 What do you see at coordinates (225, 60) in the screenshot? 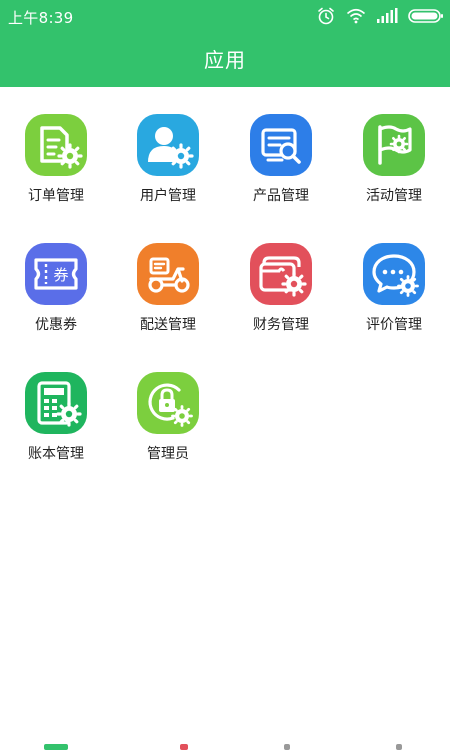
I see `page-title: 应用` at bounding box center [225, 60].